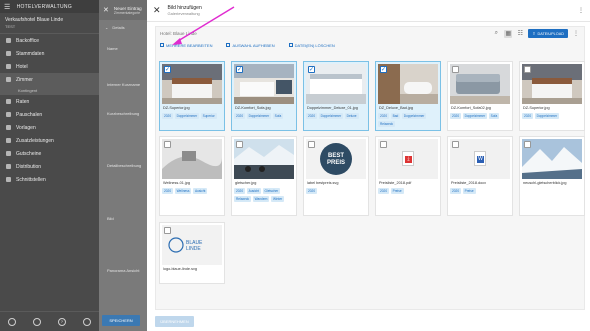 The height and width of the screenshot is (331, 590). What do you see at coordinates (49, 23) in the screenshot?
I see `hotel-selector: Verkaufshotel Blaue Linde TEST` at bounding box center [49, 23].